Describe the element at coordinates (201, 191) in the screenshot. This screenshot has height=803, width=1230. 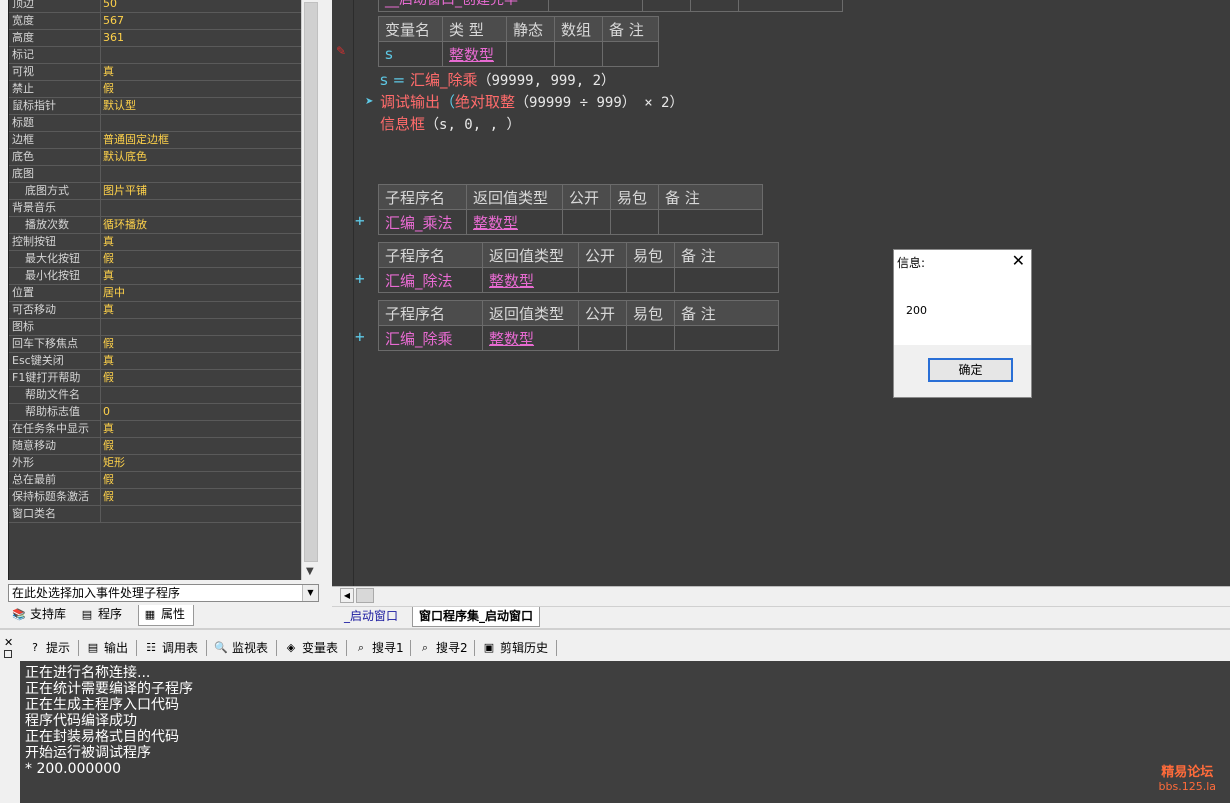
I see `property-value: 图片平铺` at that location.